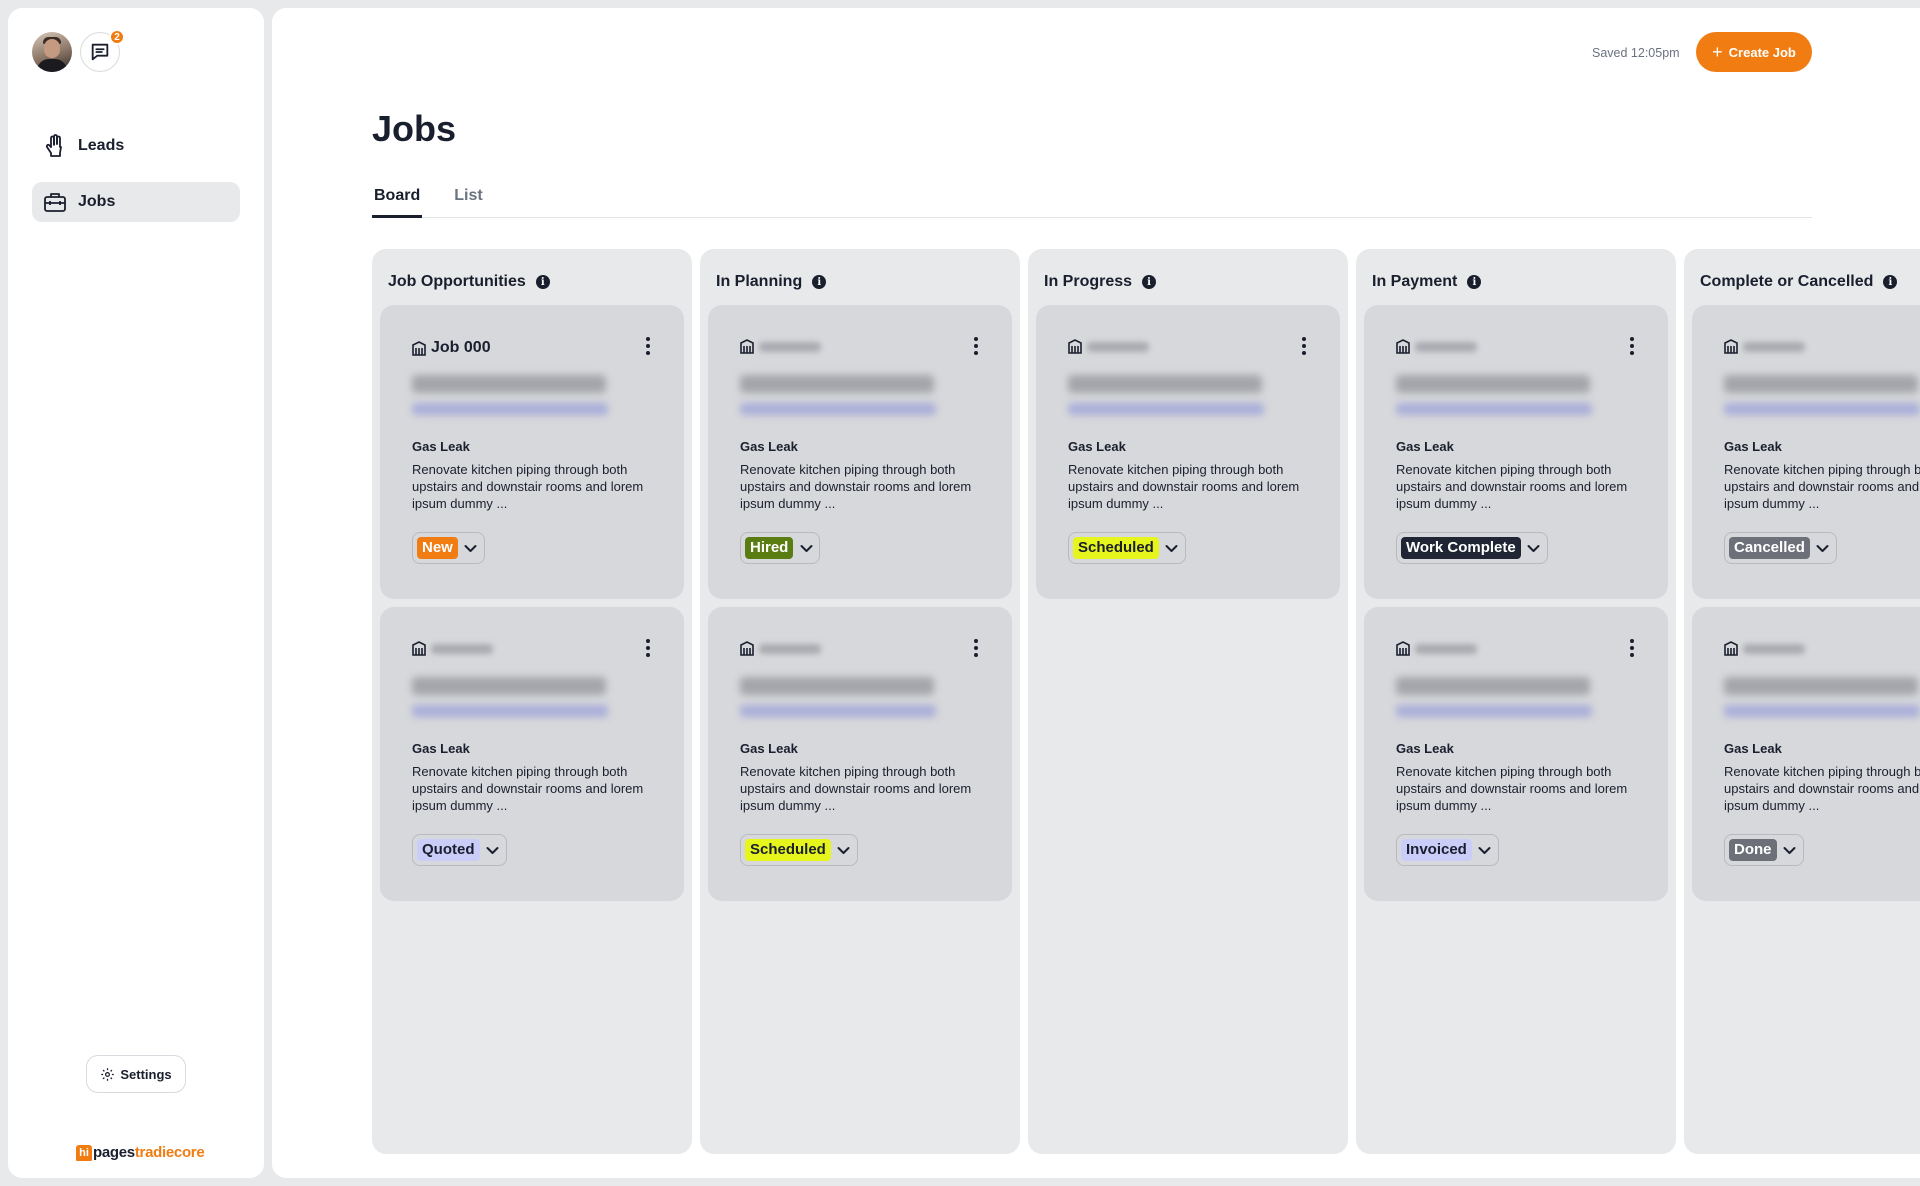  What do you see at coordinates (169, 1152) in the screenshot?
I see `brand-tradiecore: tradiecore` at bounding box center [169, 1152].